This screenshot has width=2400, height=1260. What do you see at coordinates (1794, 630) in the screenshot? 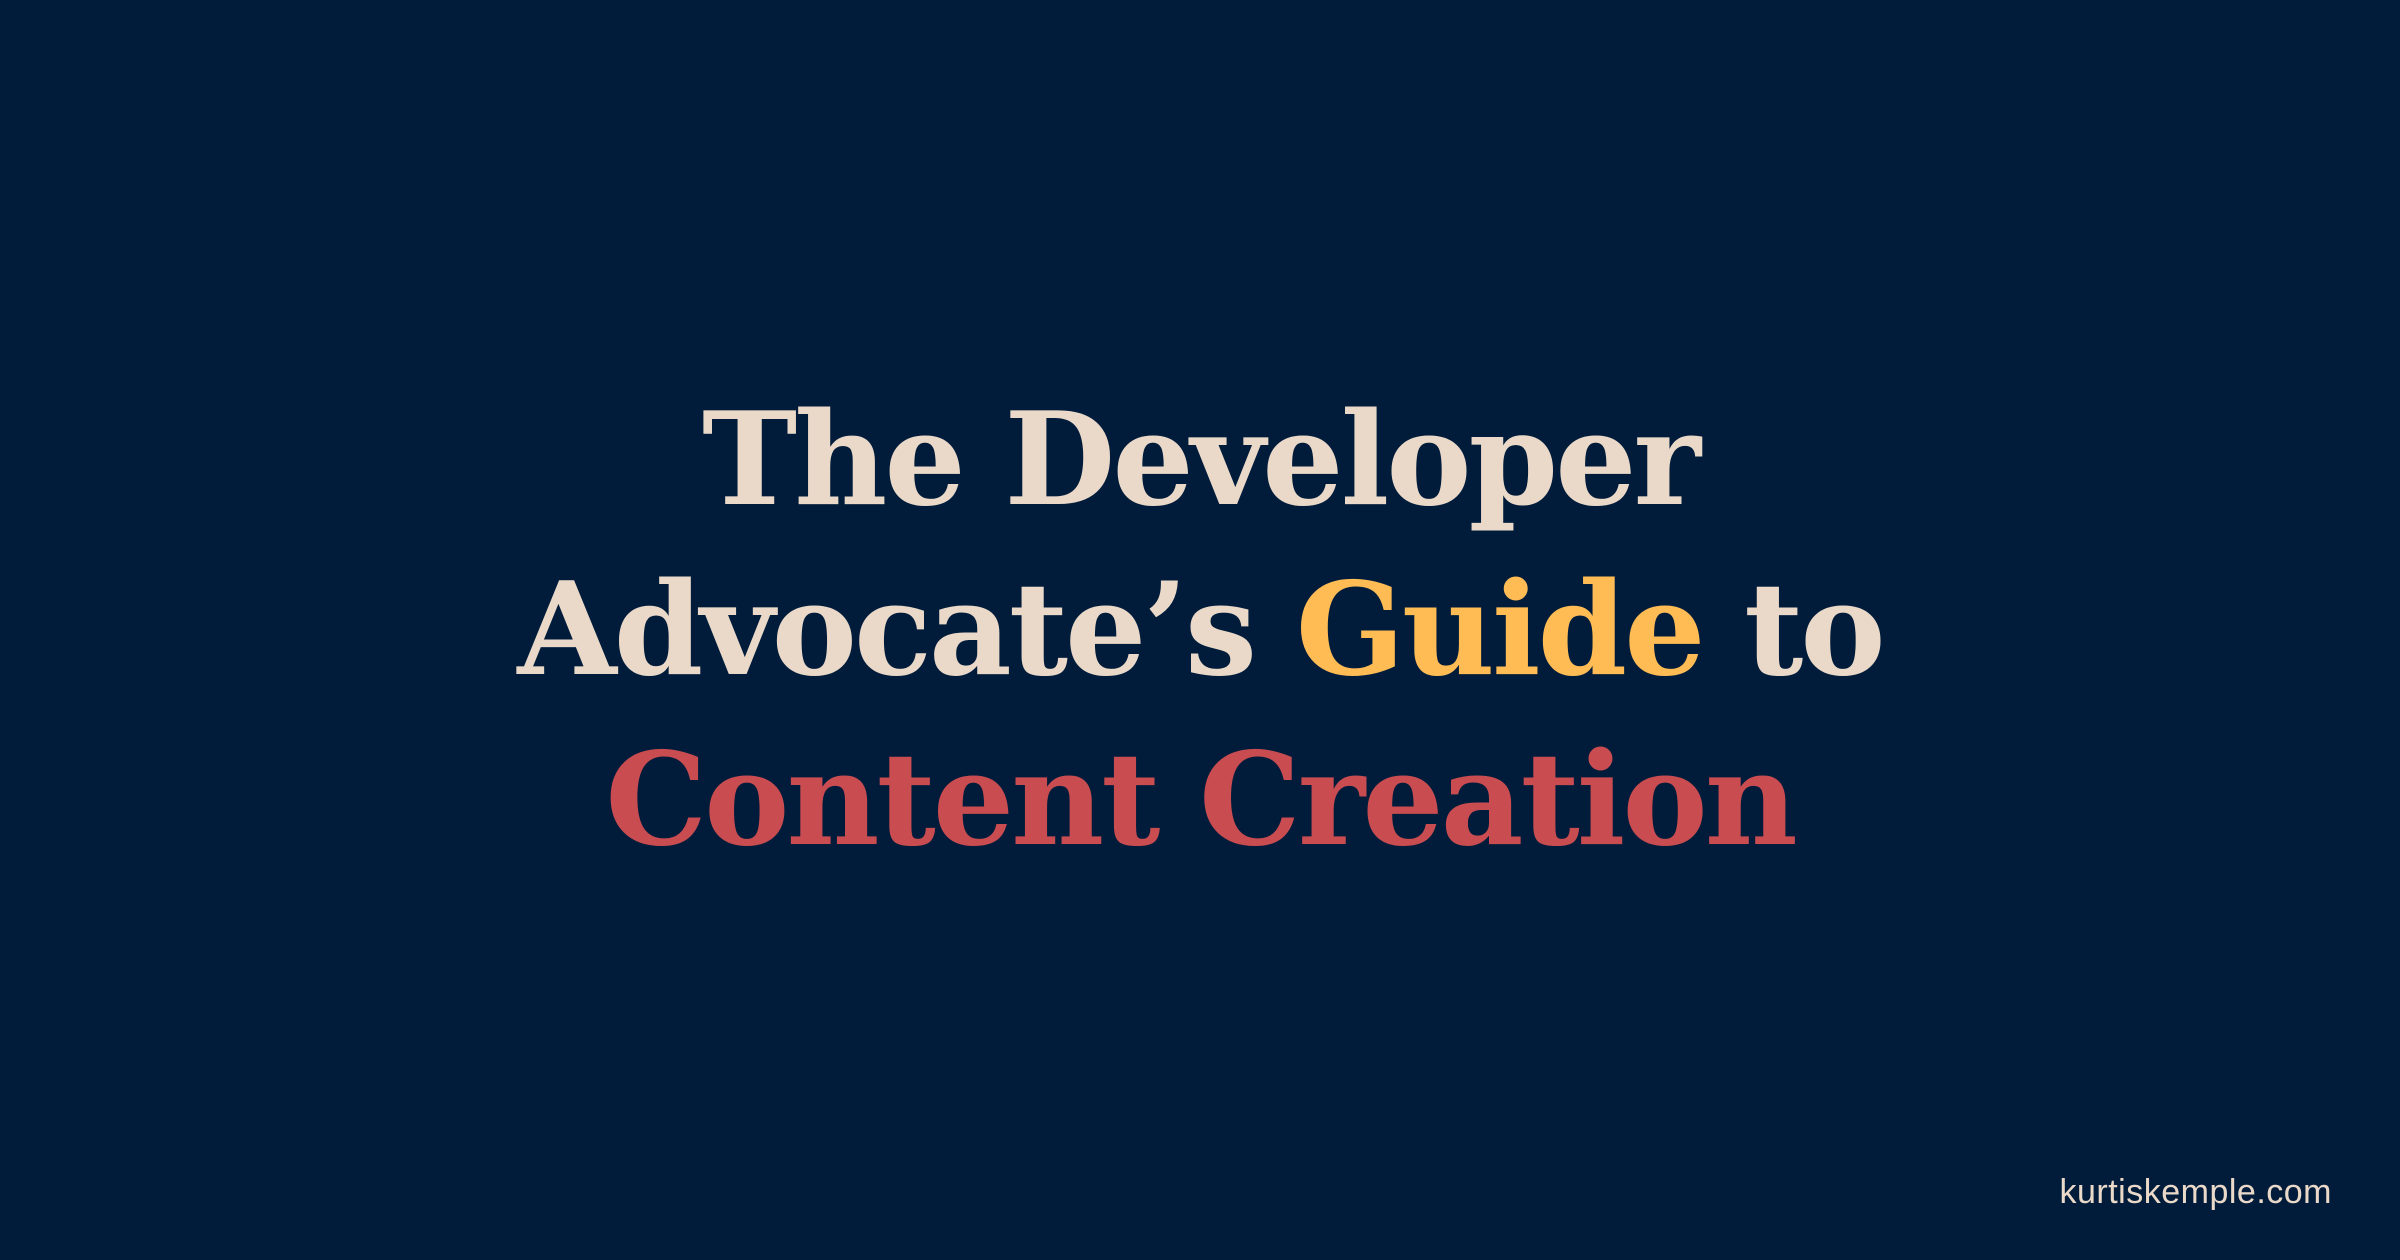
I see `title-line-2-end: to` at bounding box center [1794, 630].